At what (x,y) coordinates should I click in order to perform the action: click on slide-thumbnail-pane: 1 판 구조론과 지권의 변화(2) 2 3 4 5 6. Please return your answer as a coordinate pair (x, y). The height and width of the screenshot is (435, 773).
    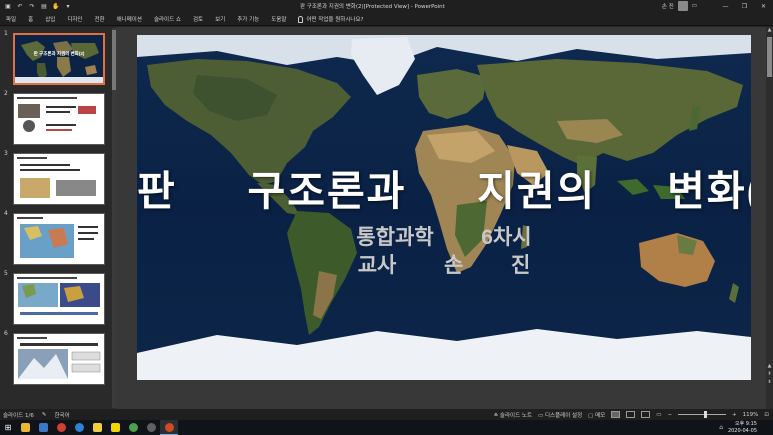
    Looking at the image, I should click on (58, 218).